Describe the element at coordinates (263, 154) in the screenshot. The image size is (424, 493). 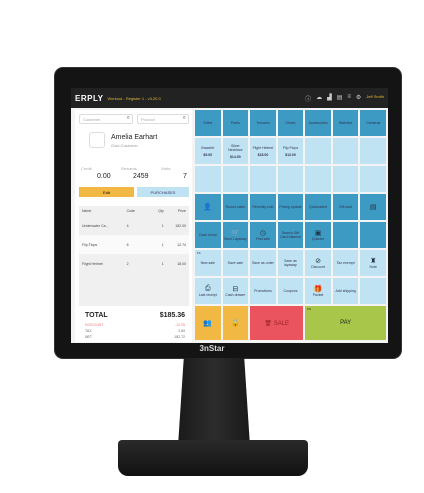
I see `product-price: $18.00` at that location.